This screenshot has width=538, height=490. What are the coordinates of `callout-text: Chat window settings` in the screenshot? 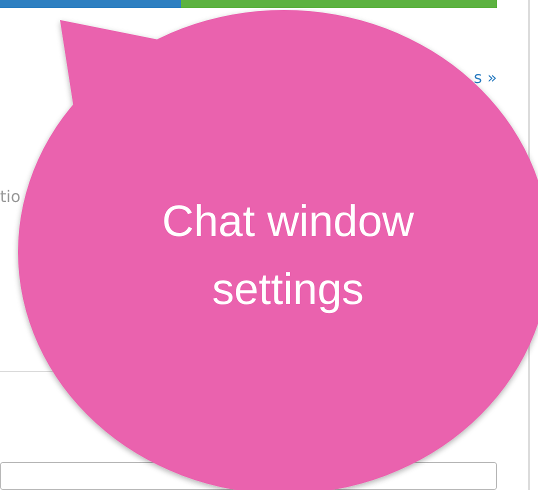 It's located at (288, 256).